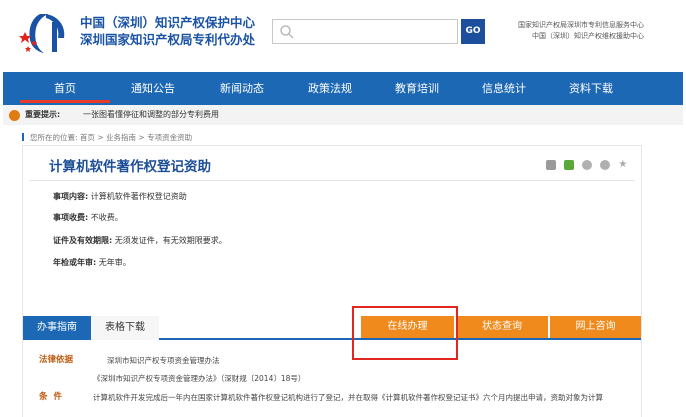 The image size is (686, 417). Describe the element at coordinates (199, 378) in the screenshot. I see `law-line2: 《深圳市知识产权专项资金管理办法》（深财规〔2014〕18号）` at that location.